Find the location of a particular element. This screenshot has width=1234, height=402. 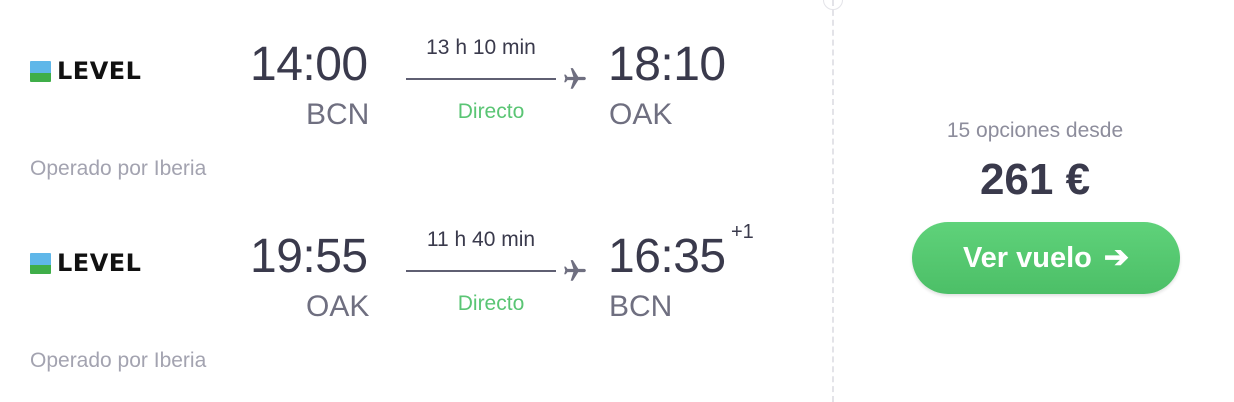

departure-airport: OAK is located at coordinates (338, 306).